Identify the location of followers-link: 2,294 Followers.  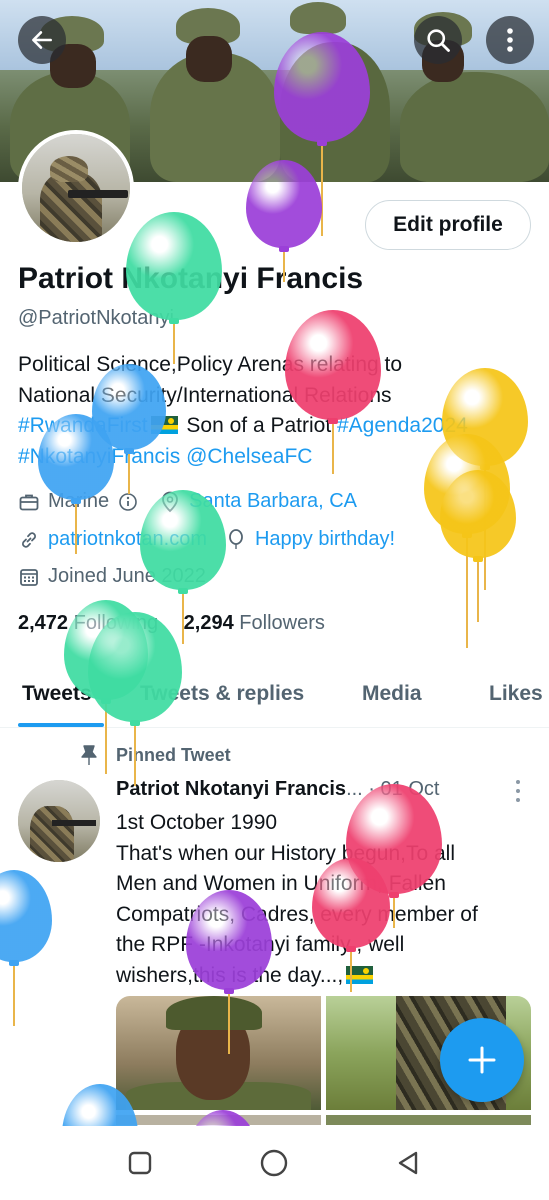
(254, 623).